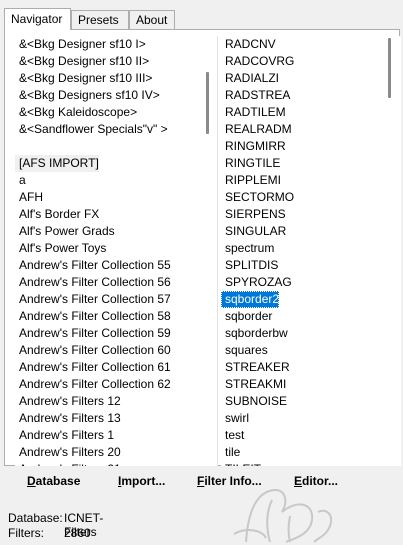  What do you see at coordinates (20, 180) in the screenshot?
I see `category-list-item: a` at bounding box center [20, 180].